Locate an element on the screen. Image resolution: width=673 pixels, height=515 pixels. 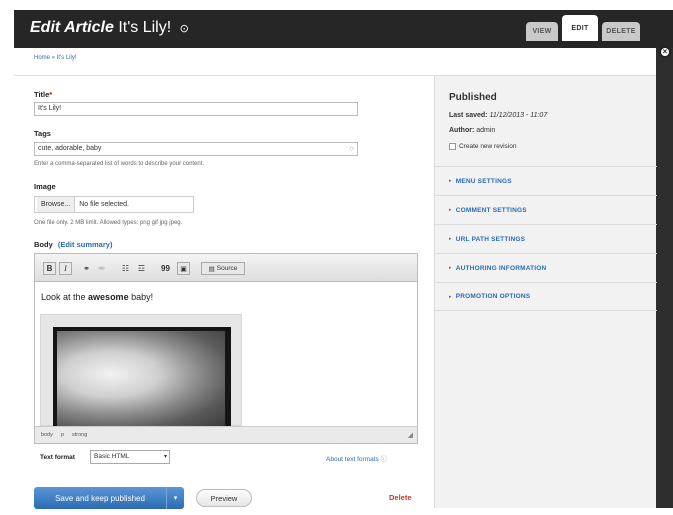
author-value: admin is located at coordinates (486, 130).